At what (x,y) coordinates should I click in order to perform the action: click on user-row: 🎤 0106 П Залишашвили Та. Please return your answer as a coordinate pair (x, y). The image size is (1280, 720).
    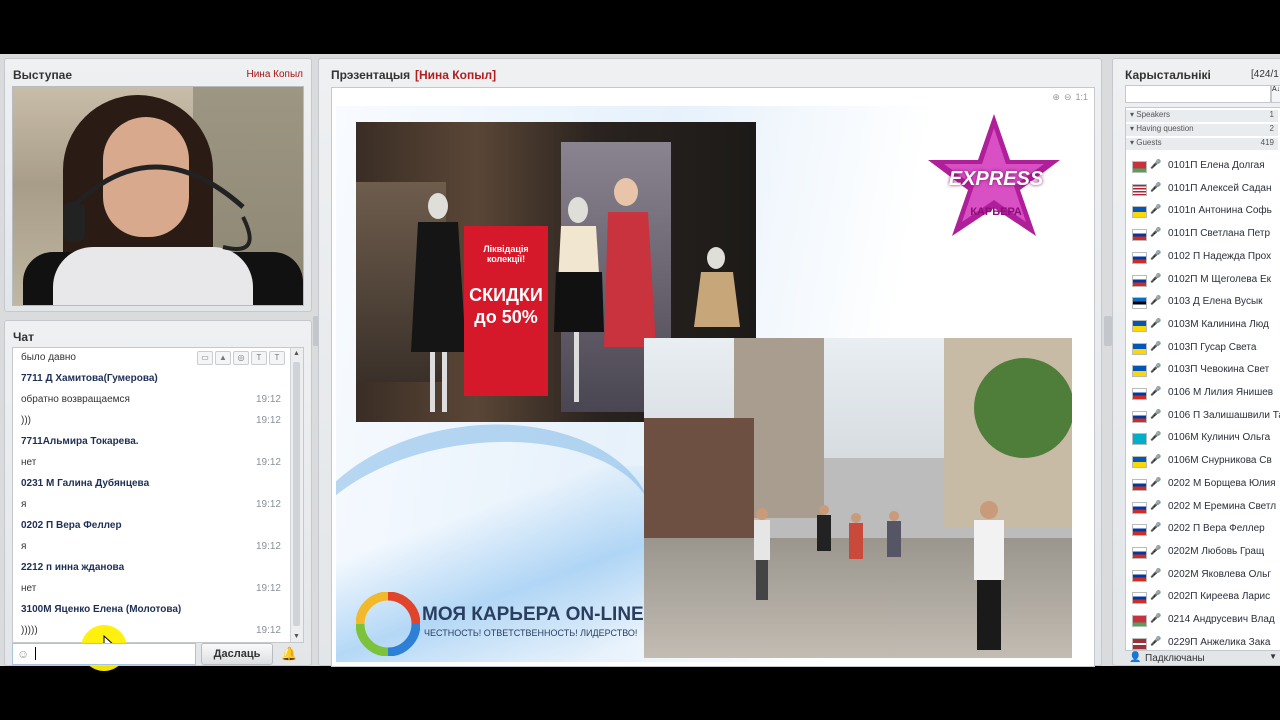
    Looking at the image, I should click on (1203, 417).